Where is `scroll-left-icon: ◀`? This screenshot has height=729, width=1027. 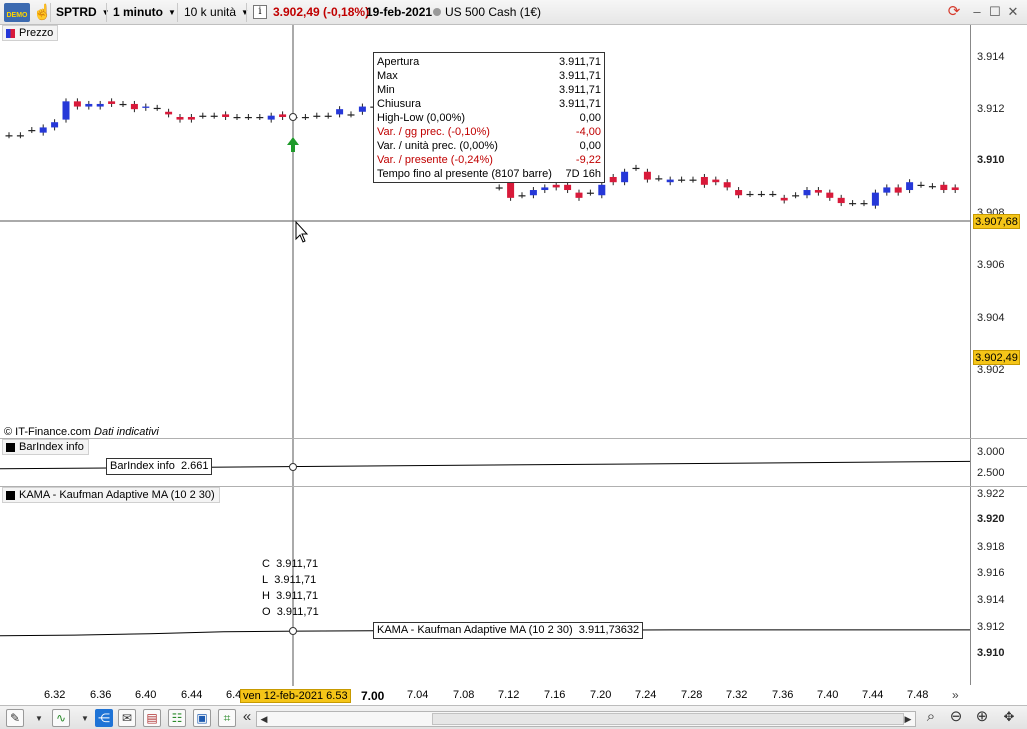 scroll-left-icon: ◀ is located at coordinates (264, 719).